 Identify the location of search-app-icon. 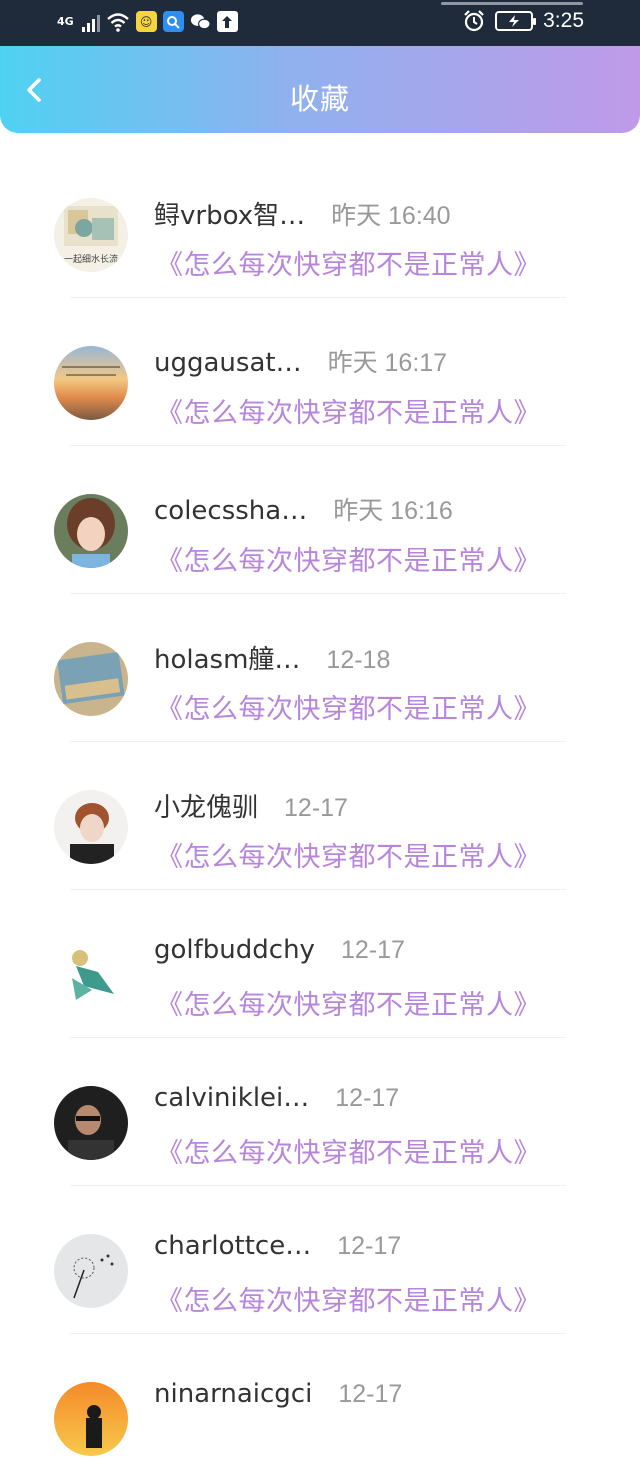
(173, 21).